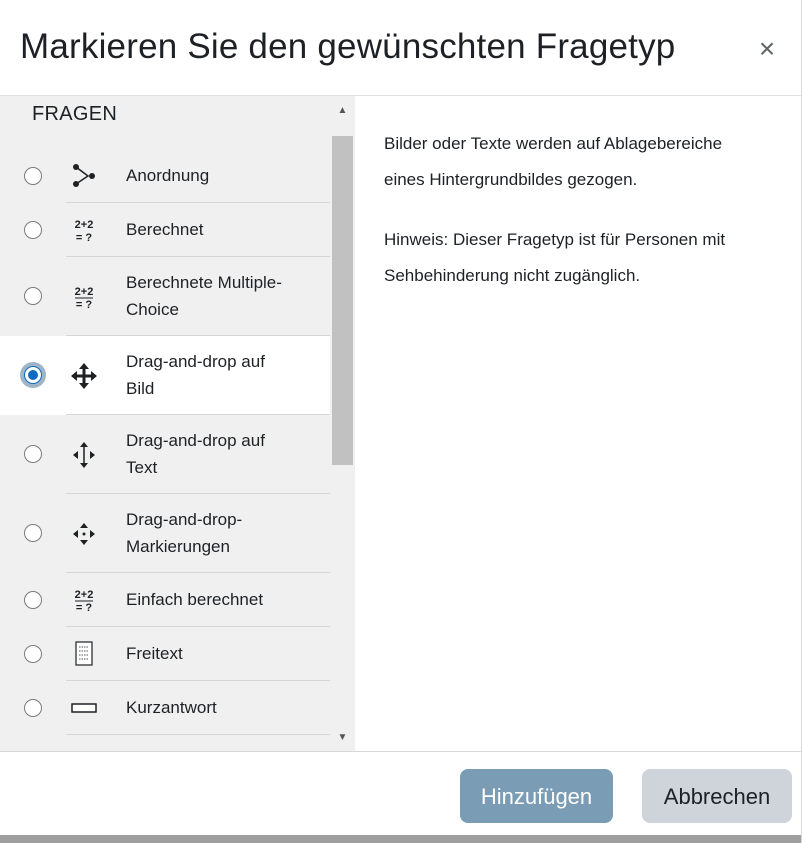  What do you see at coordinates (204, 296) in the screenshot?
I see `list-item-label: Berechnete Multiple-Choice` at bounding box center [204, 296].